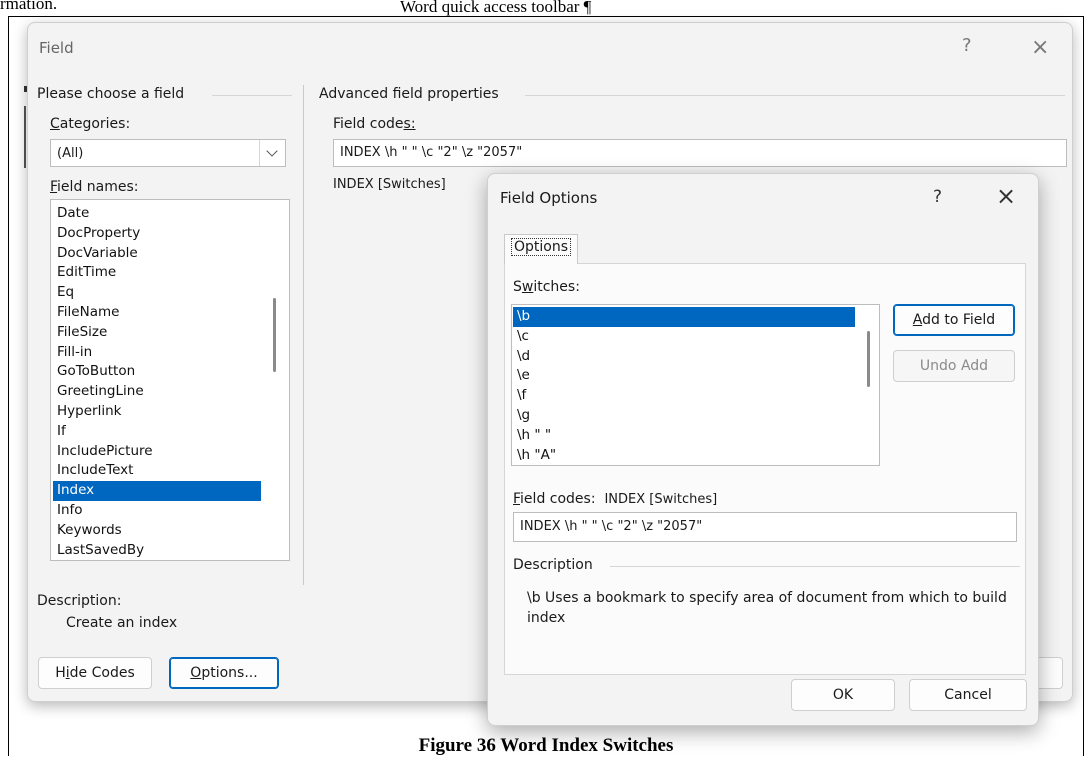  I want to click on field-dialog-title: Field, so click(56, 48).